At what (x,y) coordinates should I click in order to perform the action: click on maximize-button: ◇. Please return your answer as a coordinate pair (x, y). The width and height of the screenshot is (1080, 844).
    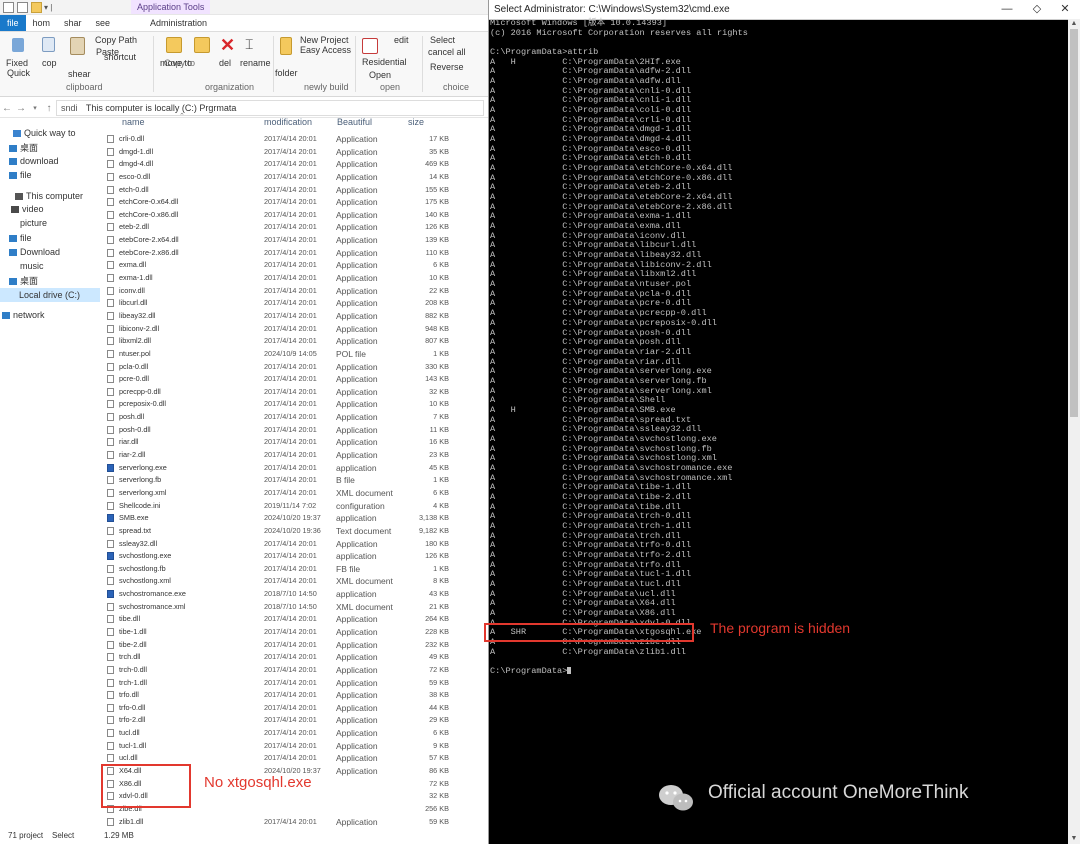
    Looking at the image, I should click on (1037, 9).